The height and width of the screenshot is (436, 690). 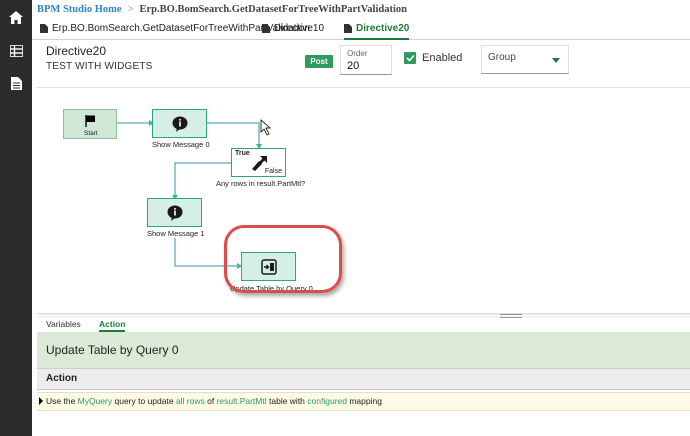 I want to click on chevron-down-icon, so click(x=556, y=60).